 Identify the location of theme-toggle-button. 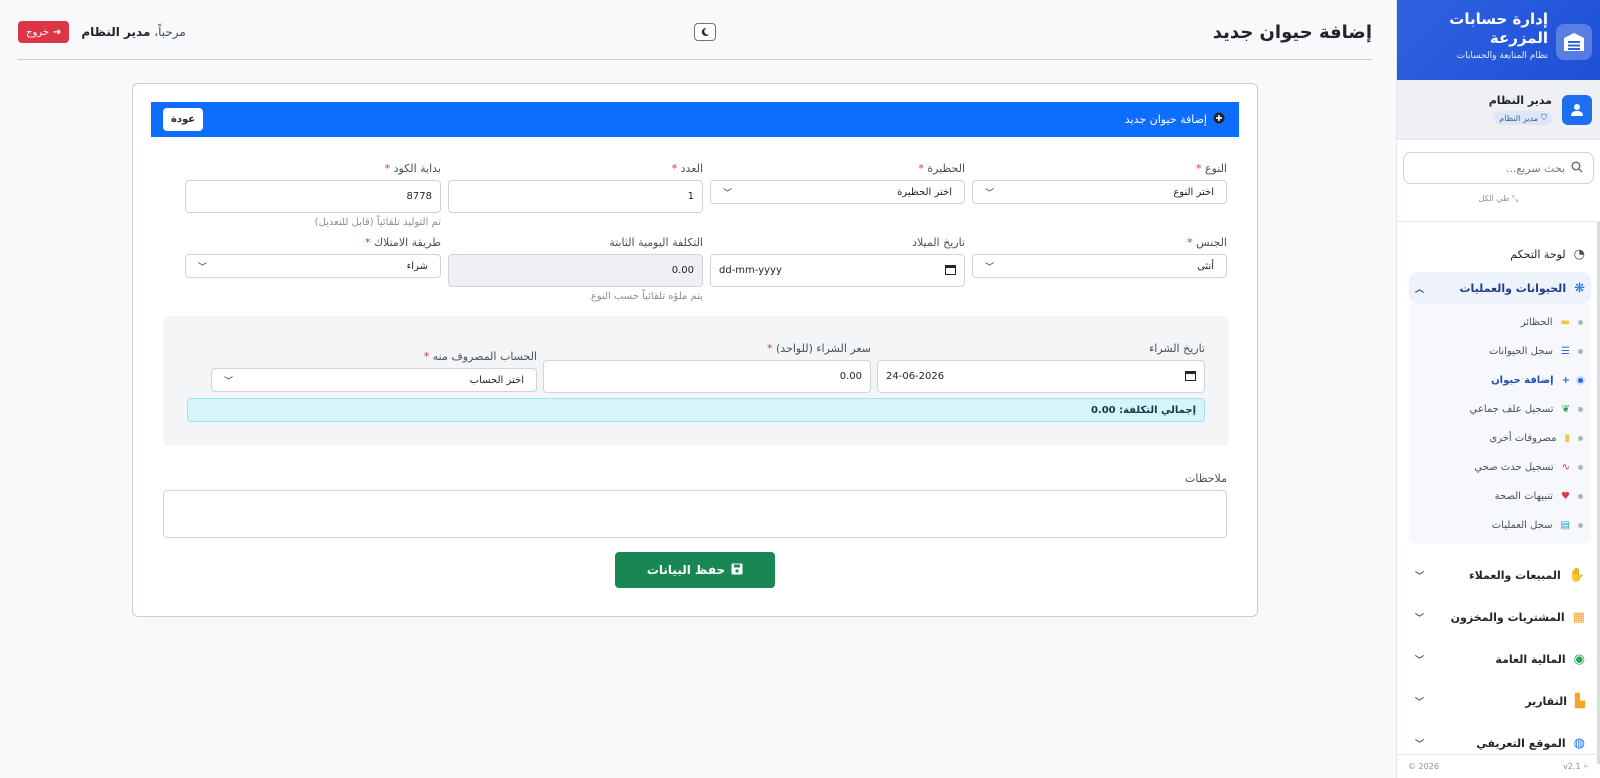
(705, 32).